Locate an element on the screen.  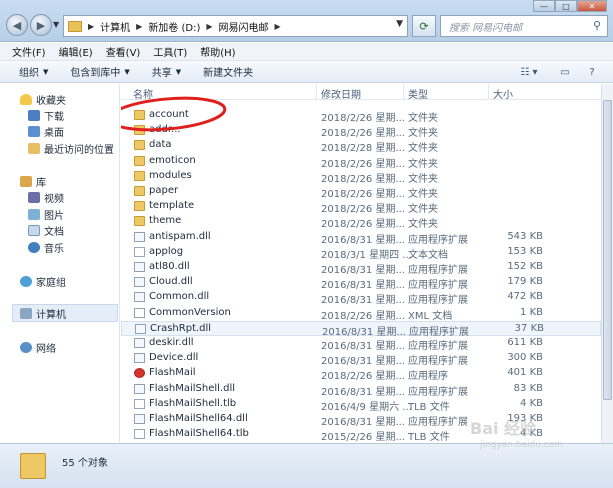
column-name: 名称 is located at coordinates (143, 93).